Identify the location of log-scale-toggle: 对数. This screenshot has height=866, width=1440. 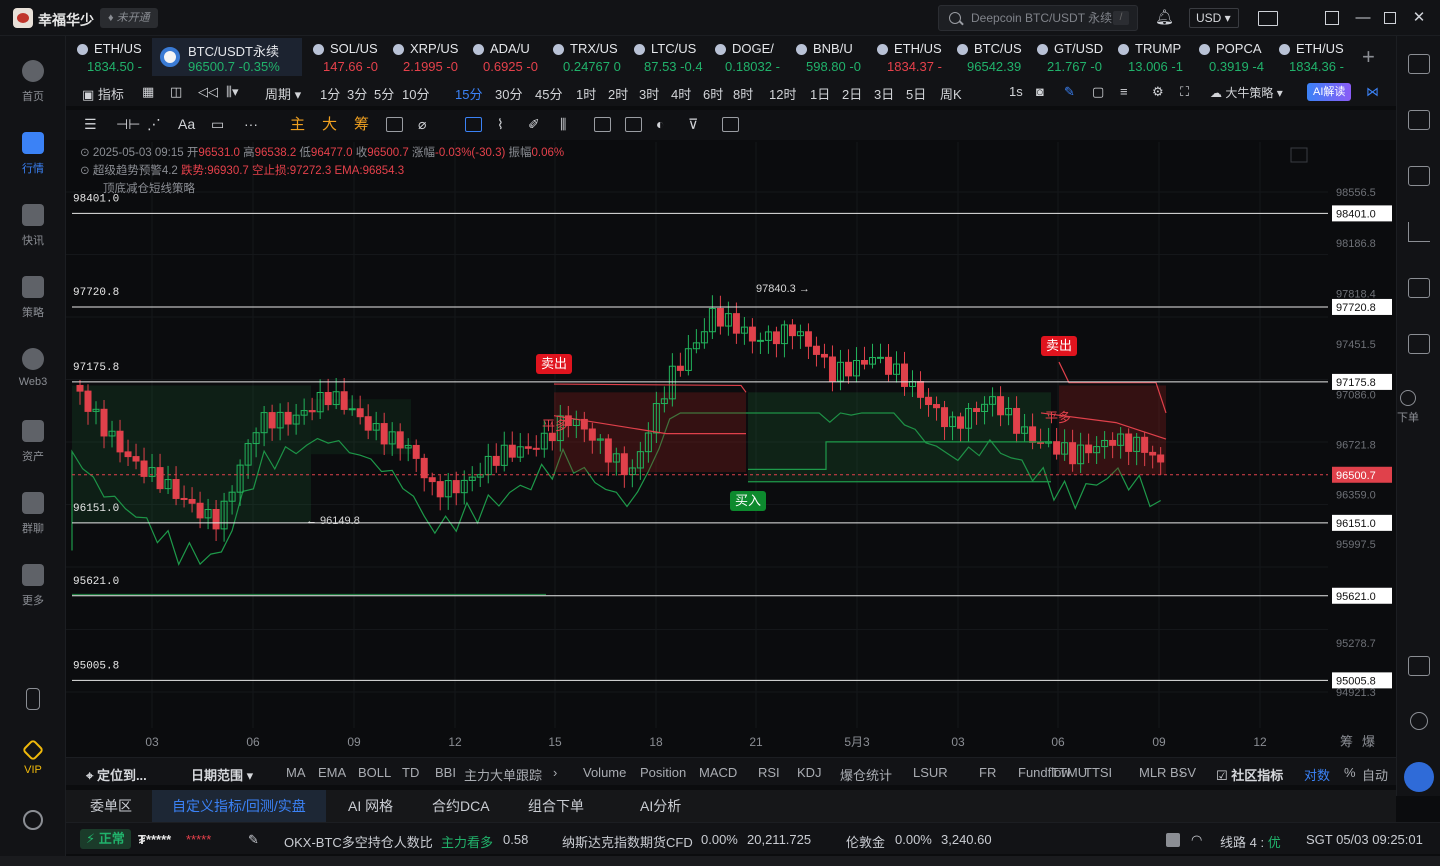
(1317, 774).